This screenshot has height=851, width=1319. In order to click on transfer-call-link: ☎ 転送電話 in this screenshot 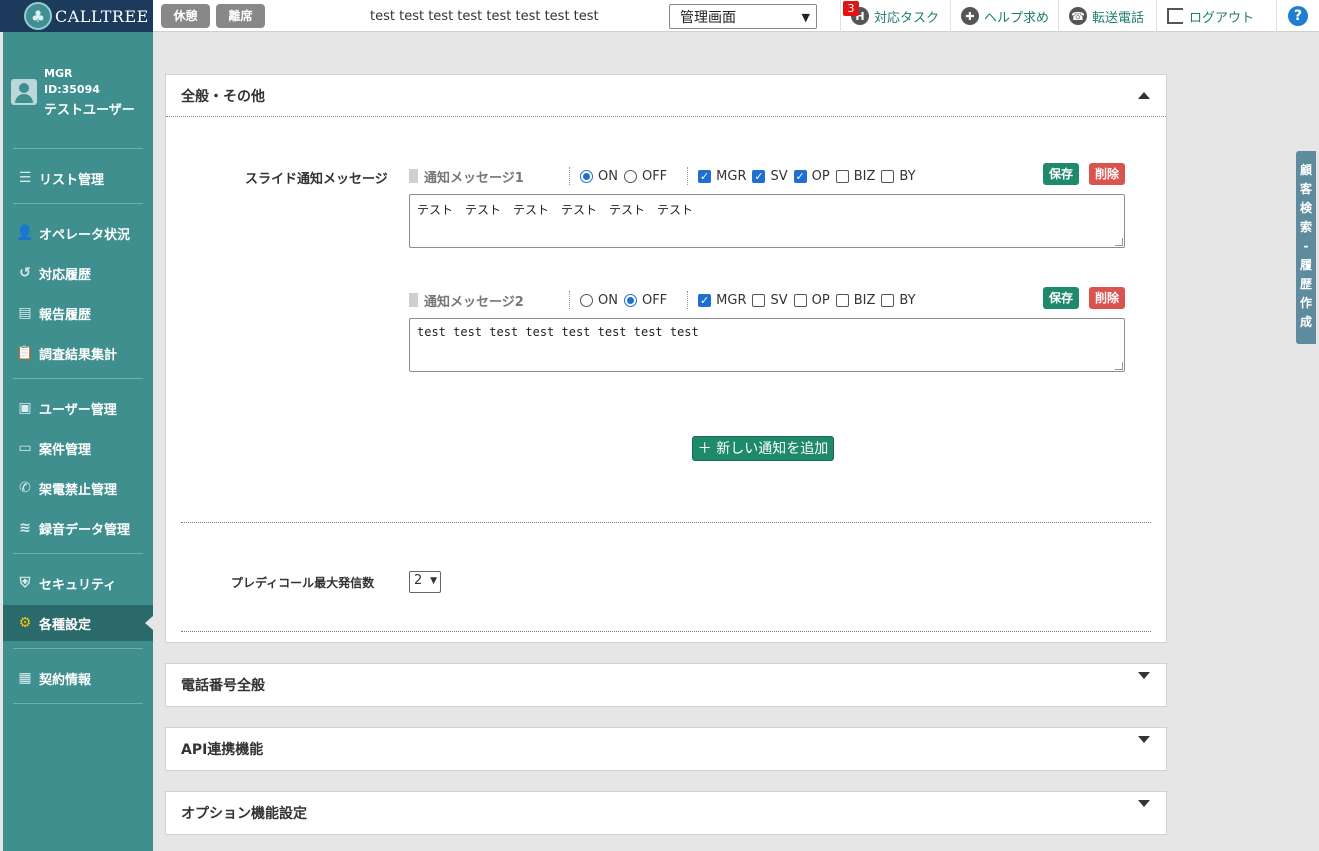, I will do `click(1107, 16)`.